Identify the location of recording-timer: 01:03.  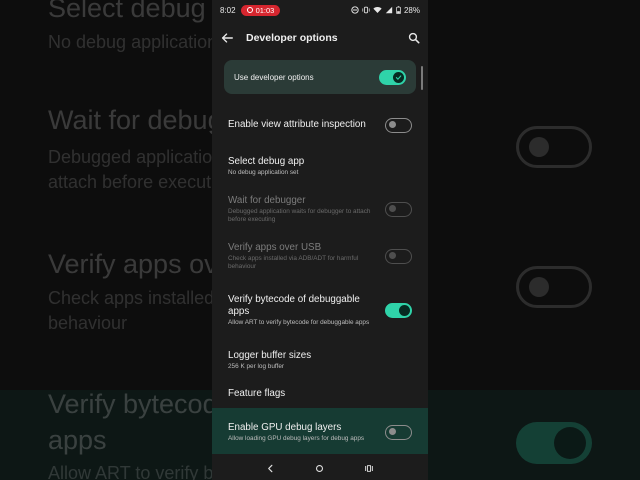
(265, 10).